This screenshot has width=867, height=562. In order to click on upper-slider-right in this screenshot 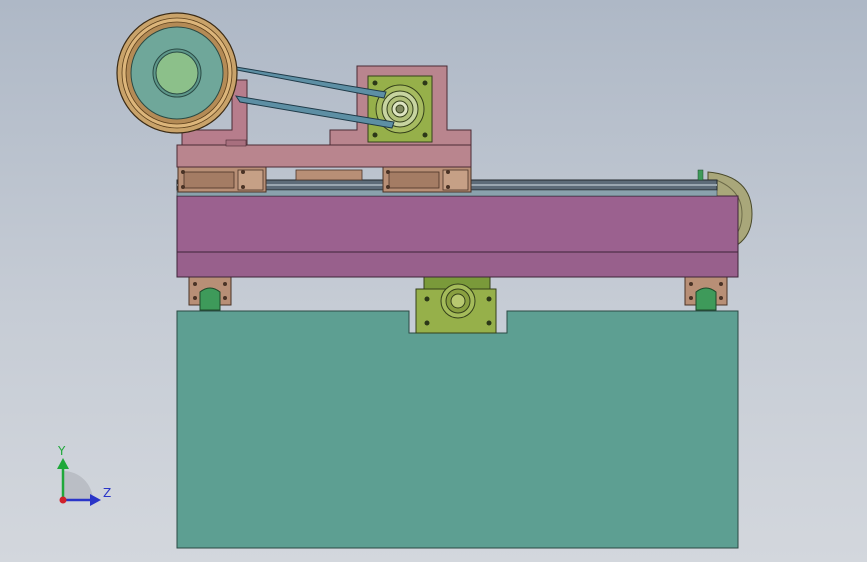, I will do `click(427, 179)`.